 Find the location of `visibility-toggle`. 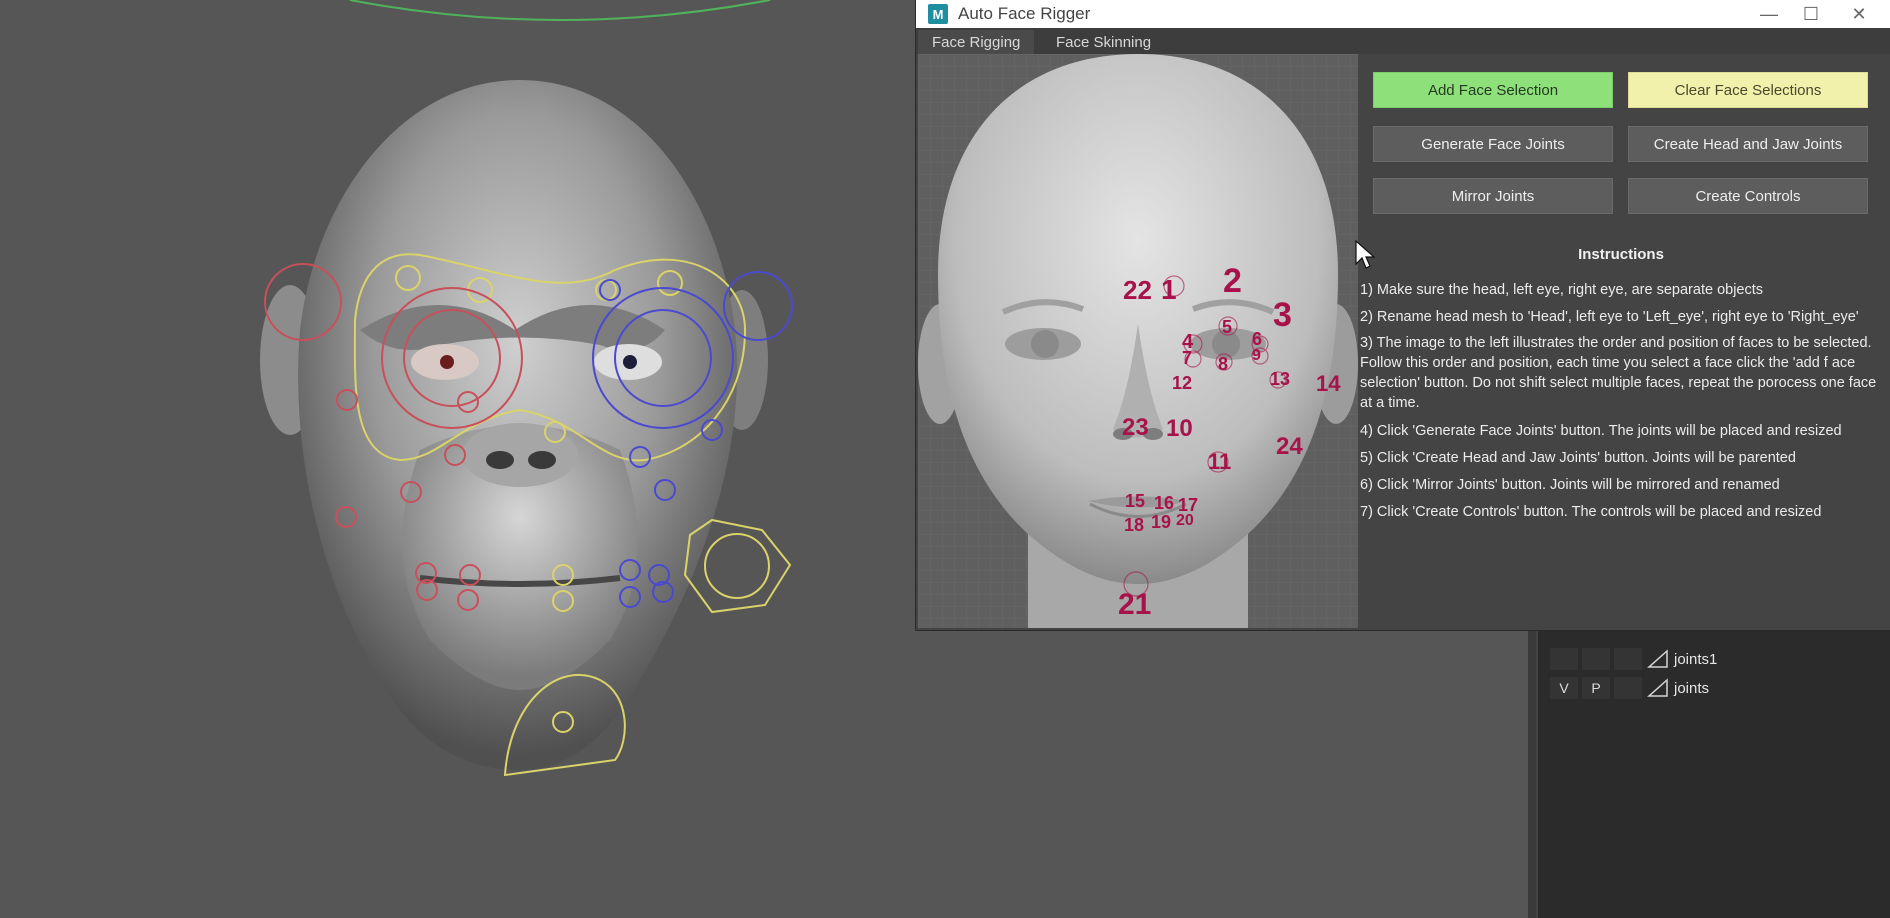

visibility-toggle is located at coordinates (1564, 659).